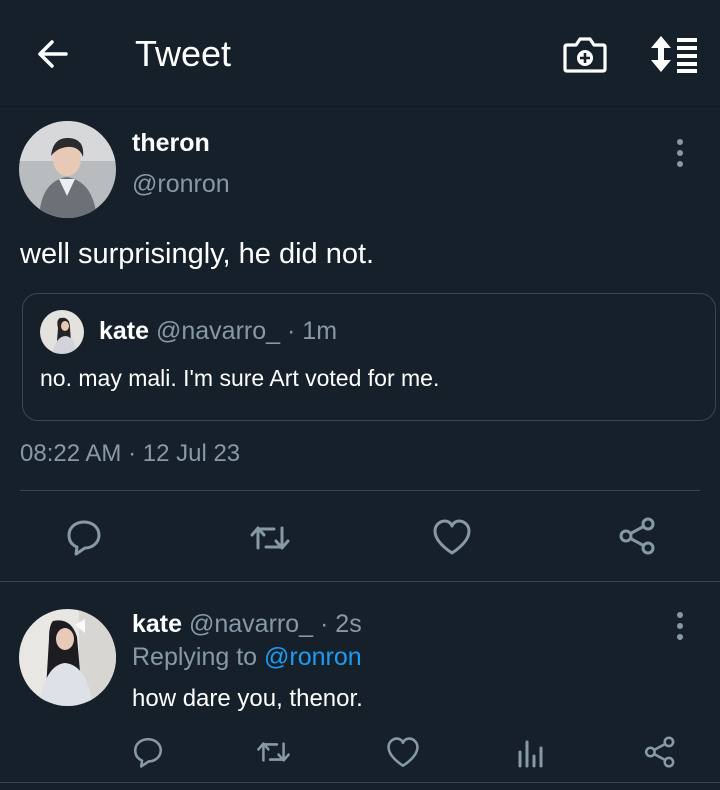 This screenshot has width=720, height=790. What do you see at coordinates (240, 378) in the screenshot?
I see `quote-text: no. may mali. I'm sure Art voted for me.` at bounding box center [240, 378].